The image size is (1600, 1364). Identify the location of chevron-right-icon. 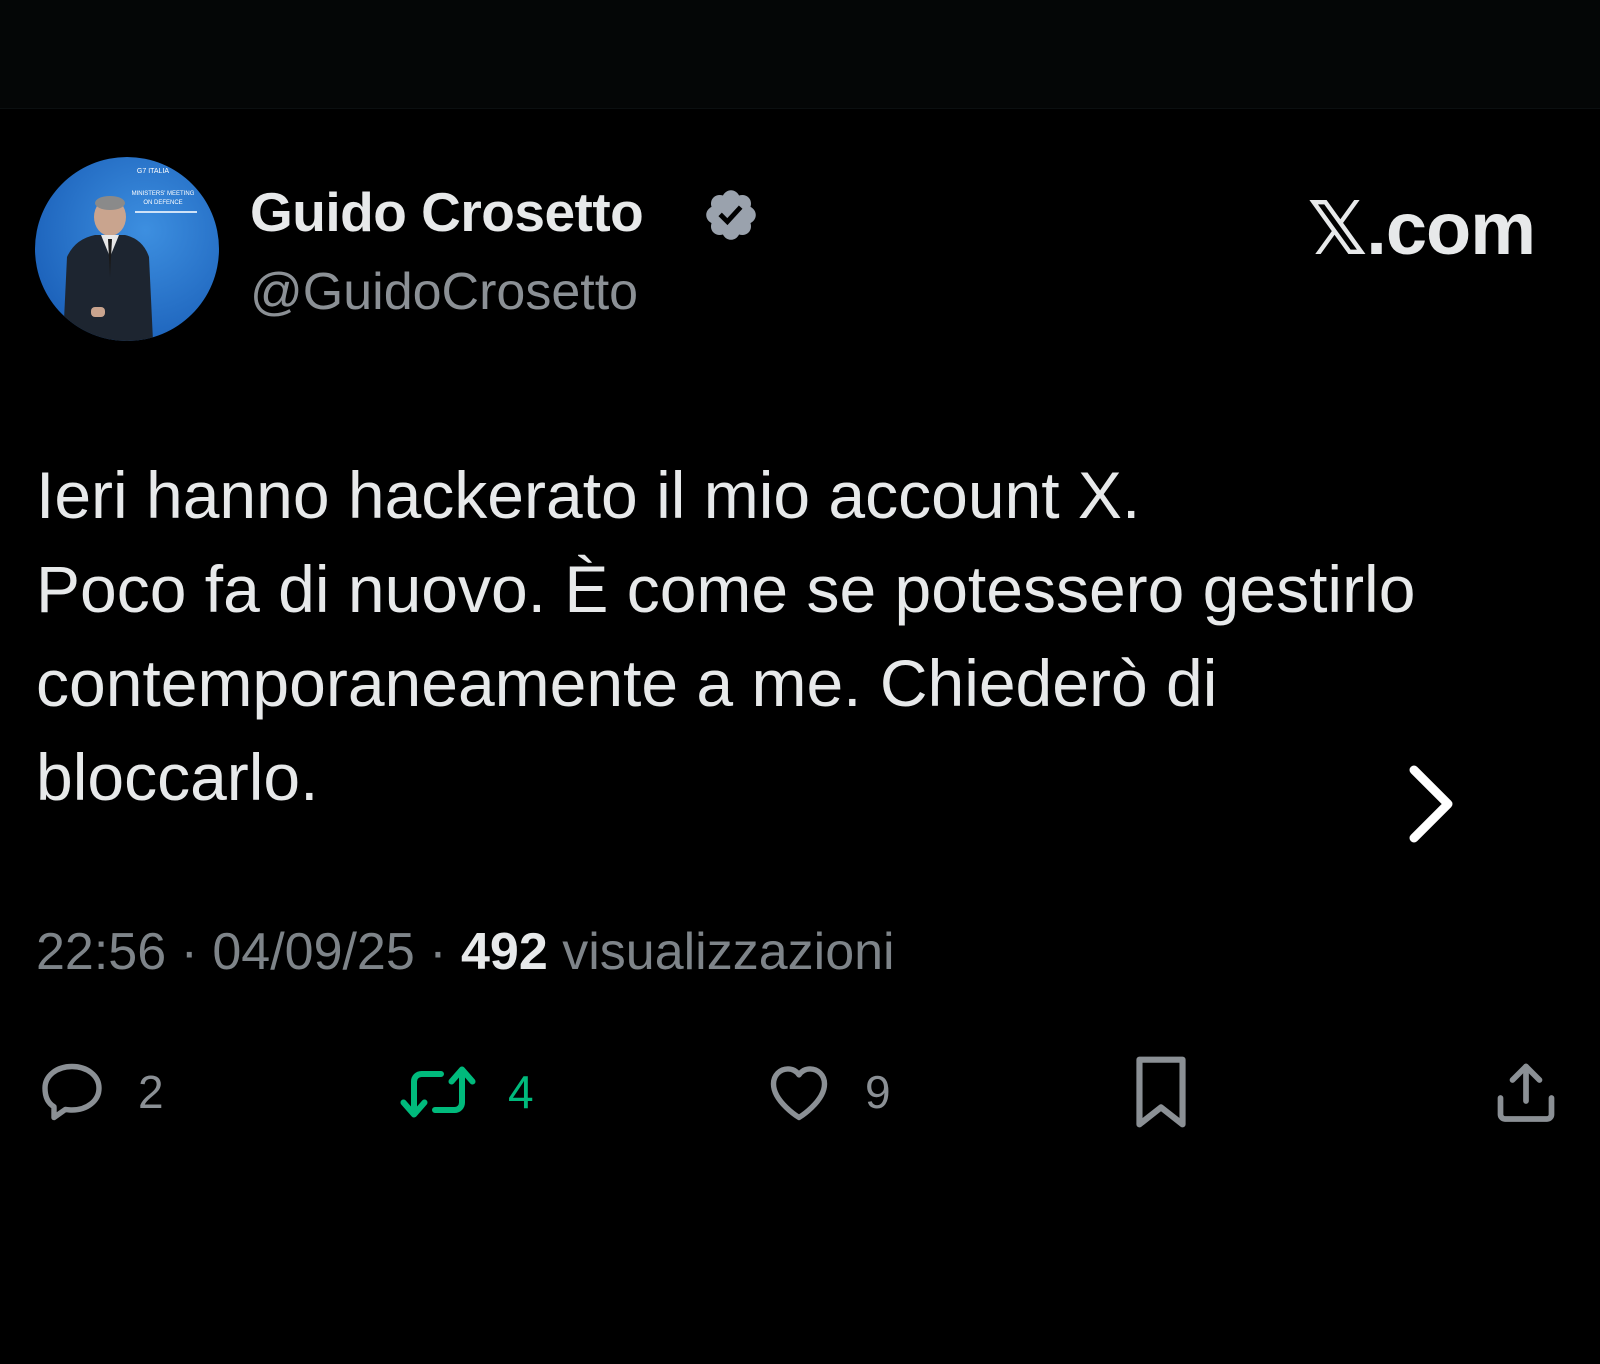
(1432, 804).